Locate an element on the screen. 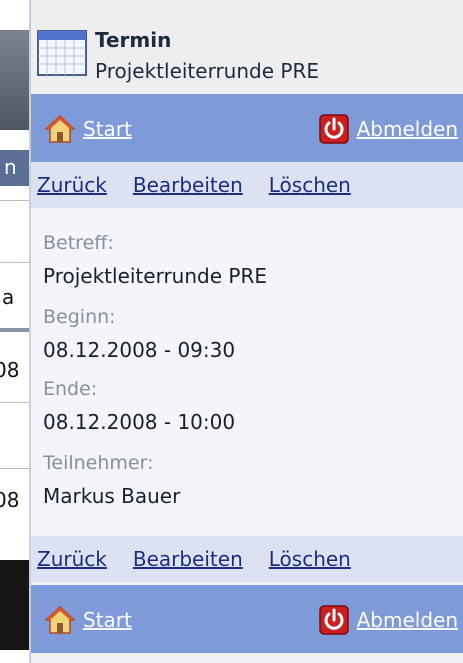  participants-label: Teilnehmer: is located at coordinates (98, 463).